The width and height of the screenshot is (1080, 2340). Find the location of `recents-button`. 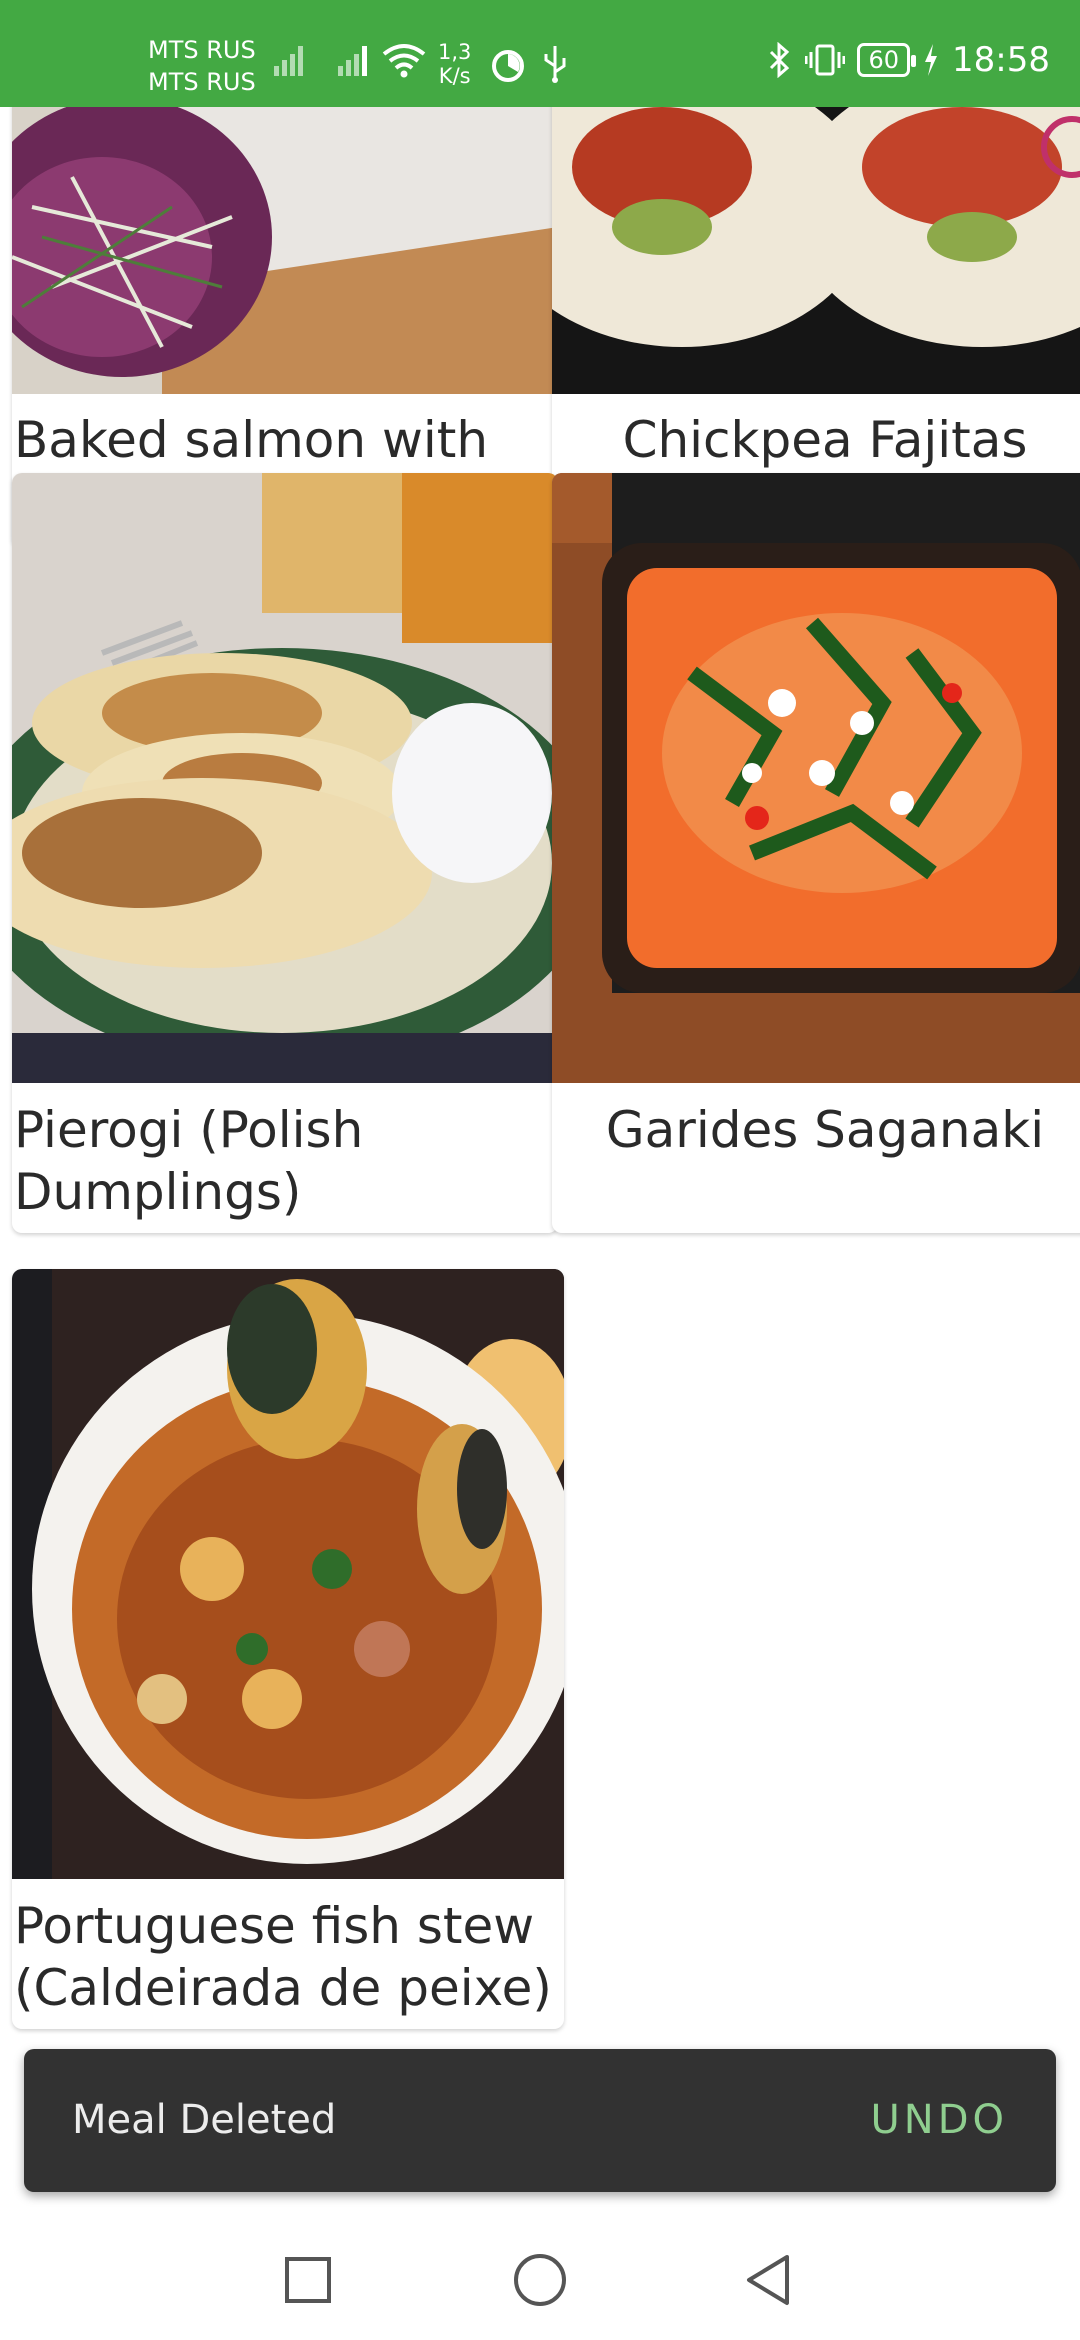

recents-button is located at coordinates (308, 2280).